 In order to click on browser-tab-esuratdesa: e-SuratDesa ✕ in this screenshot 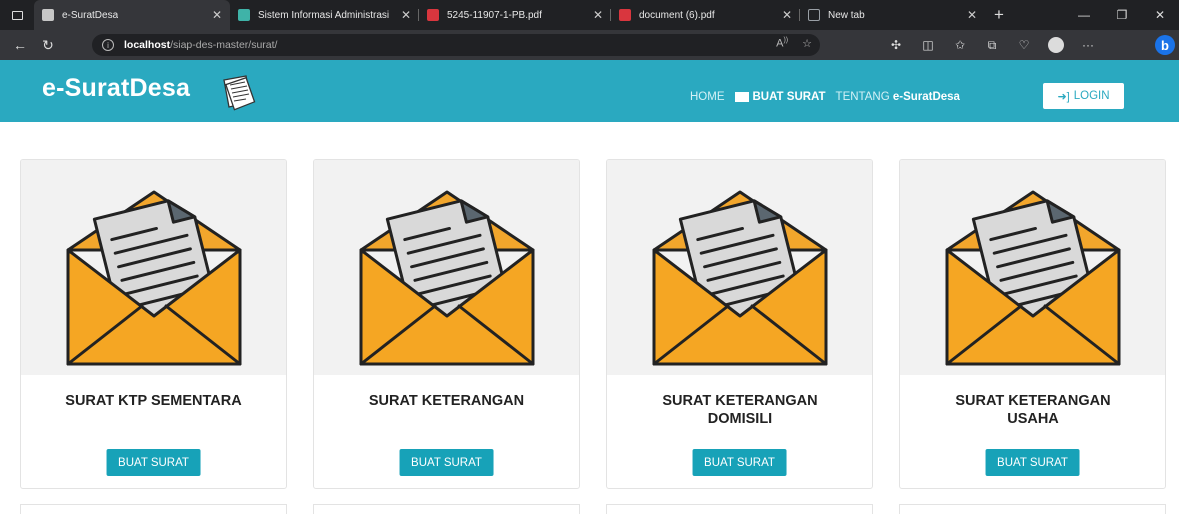, I will do `click(132, 15)`.